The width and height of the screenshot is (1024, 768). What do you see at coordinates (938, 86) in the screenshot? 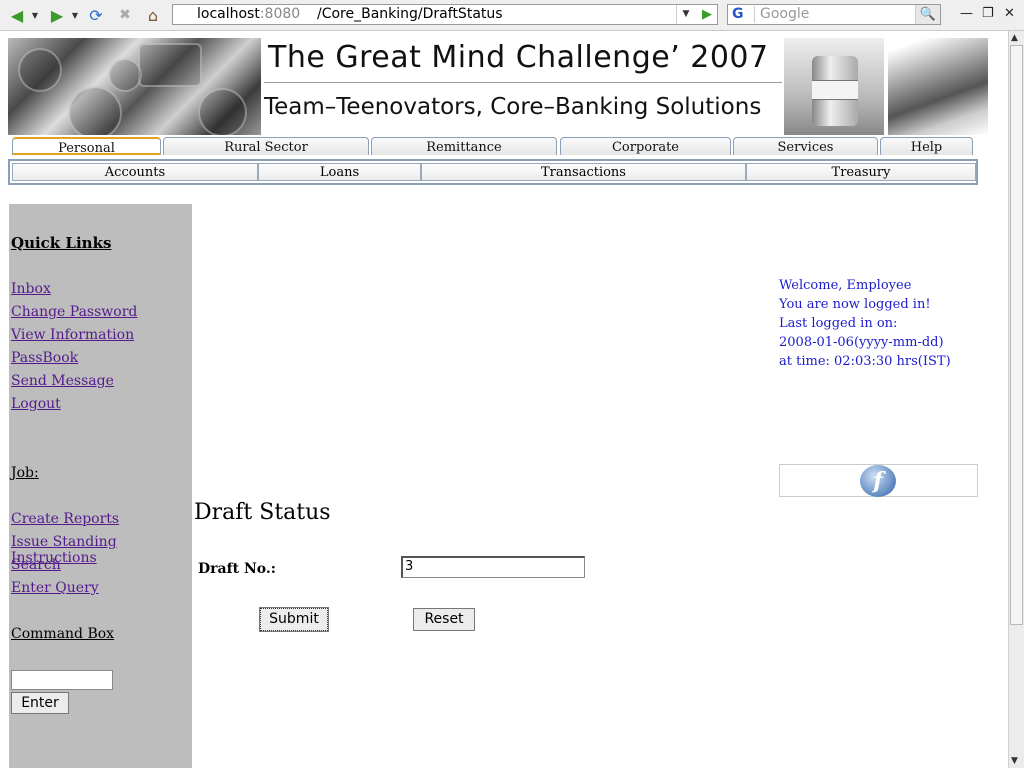
I see `cash-stack-image` at bounding box center [938, 86].